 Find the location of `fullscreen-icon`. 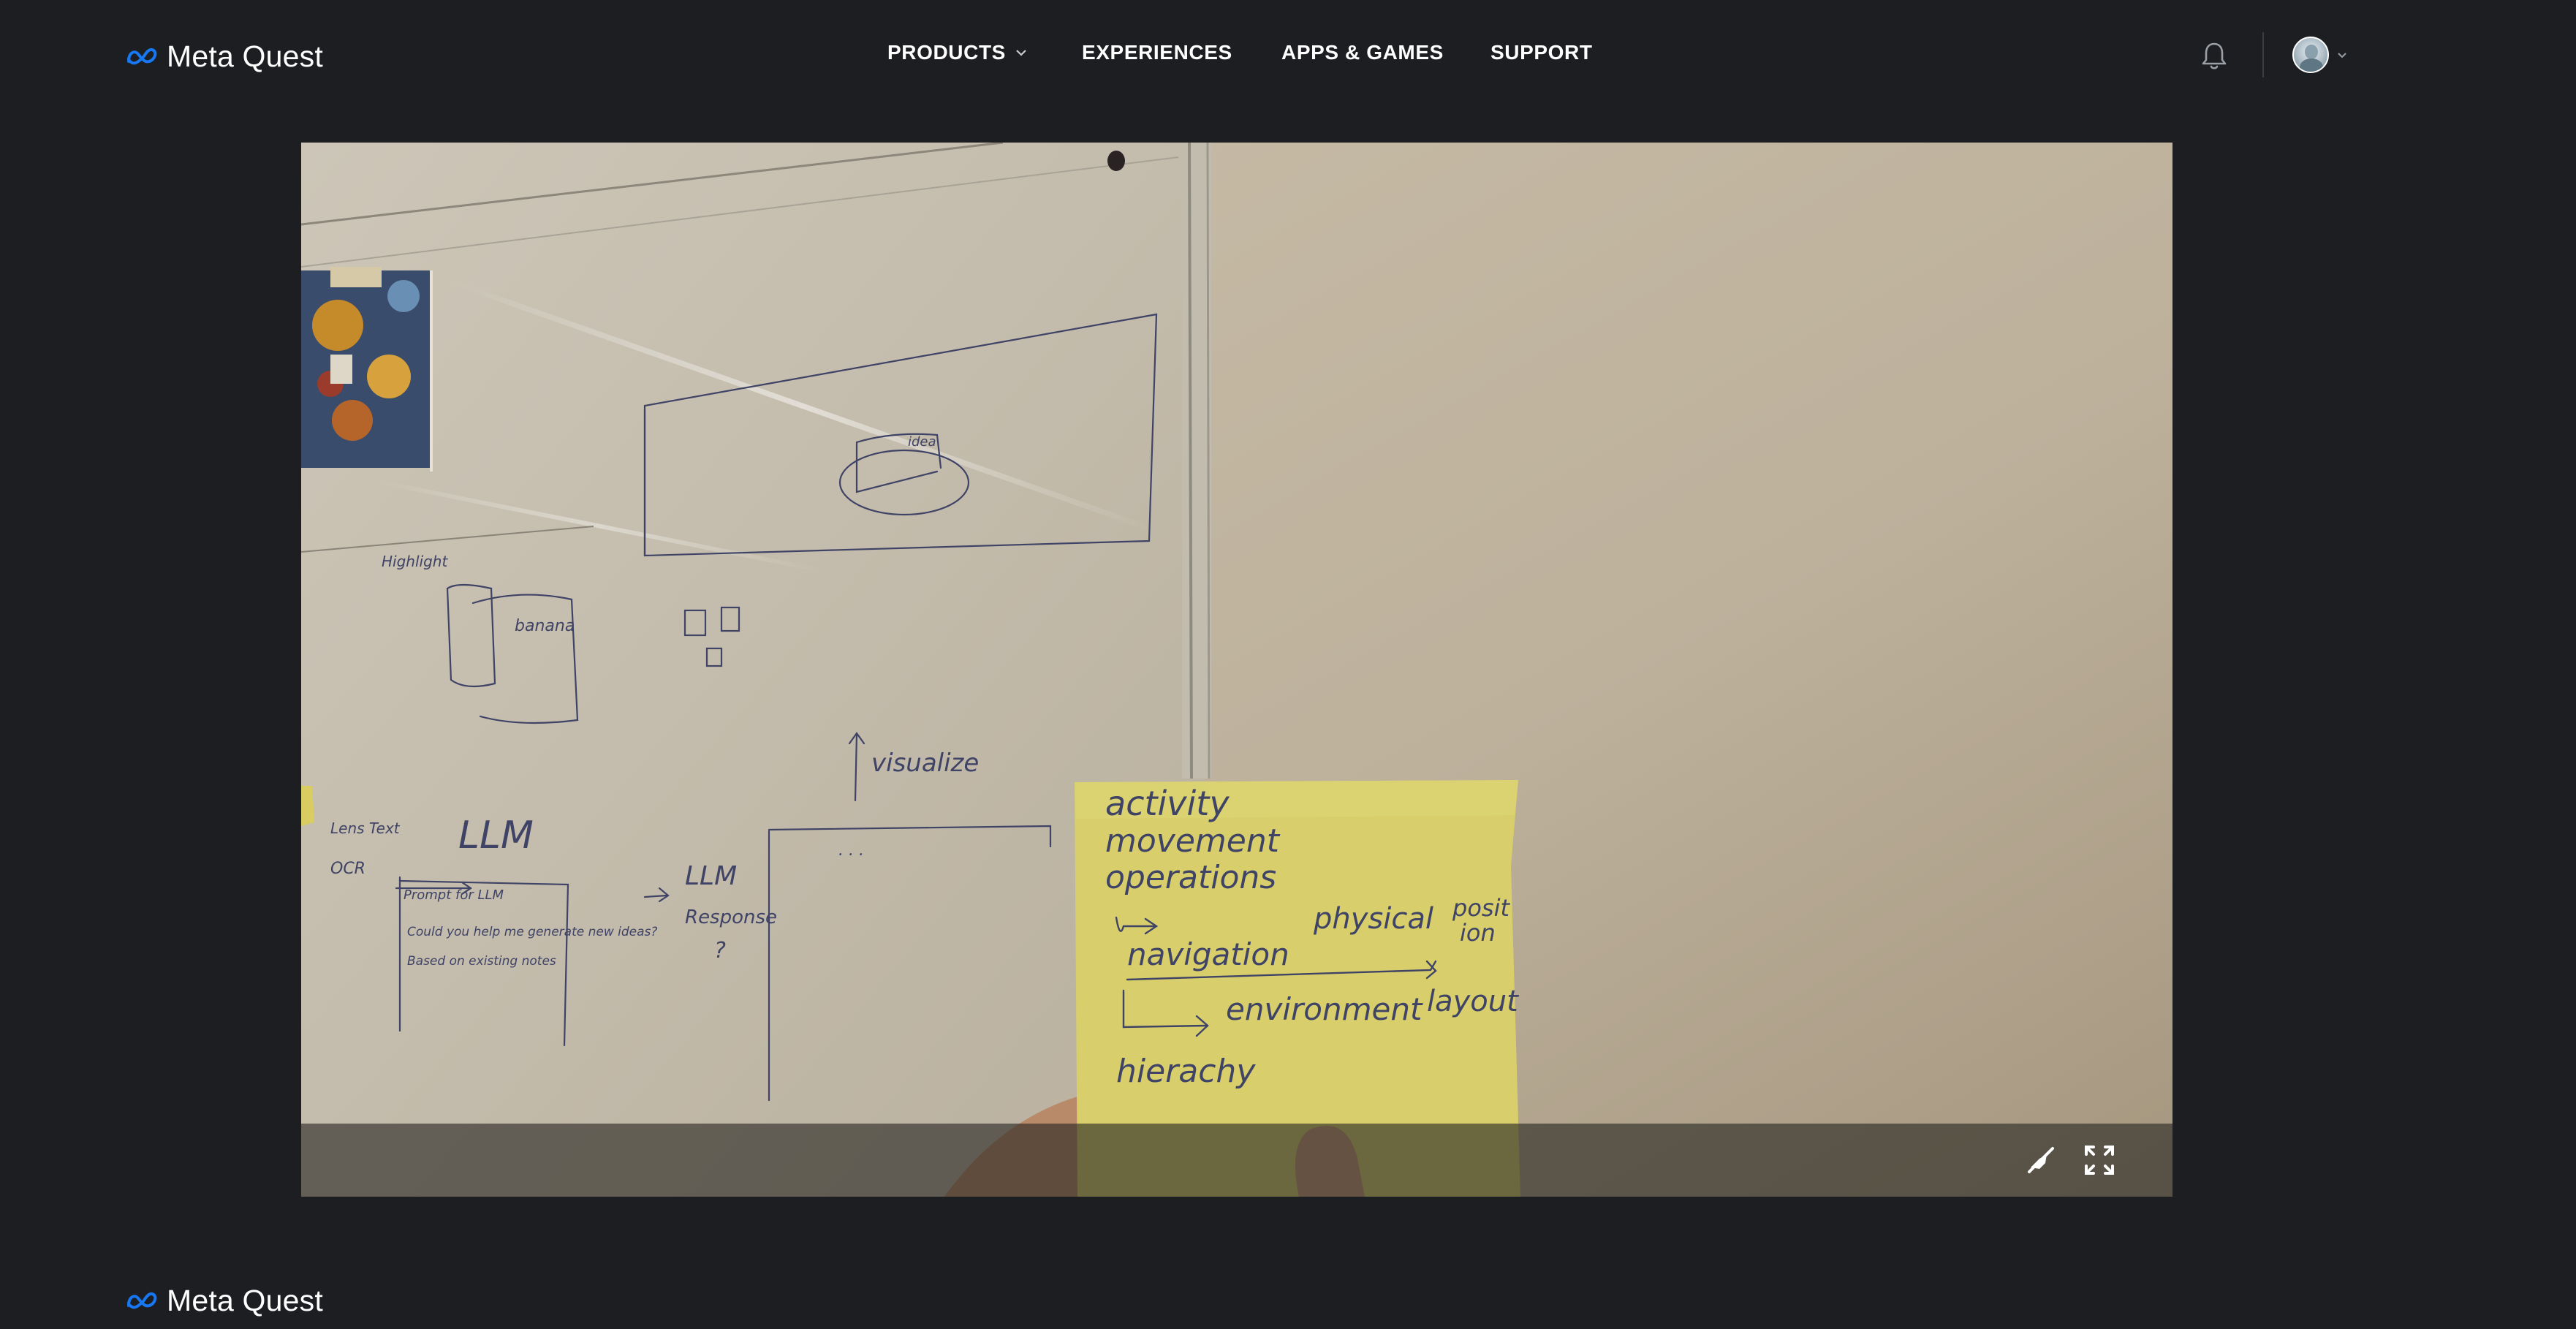

fullscreen-icon is located at coordinates (2099, 1161).